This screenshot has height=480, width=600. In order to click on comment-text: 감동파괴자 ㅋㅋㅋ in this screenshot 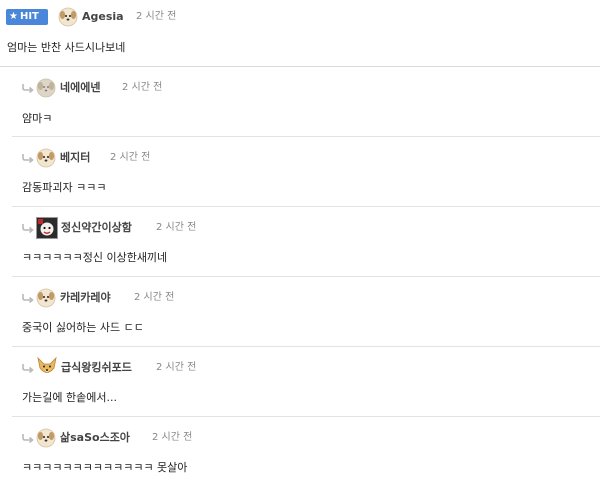, I will do `click(64, 187)`.